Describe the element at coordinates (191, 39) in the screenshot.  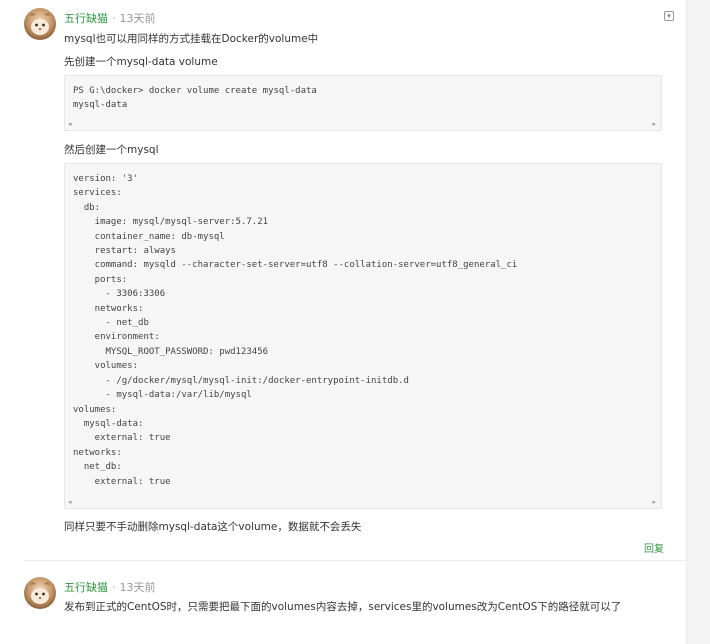
I see `comment-line-intro: mysql也可以用同样的方式挂载在Docker的volume中` at that location.